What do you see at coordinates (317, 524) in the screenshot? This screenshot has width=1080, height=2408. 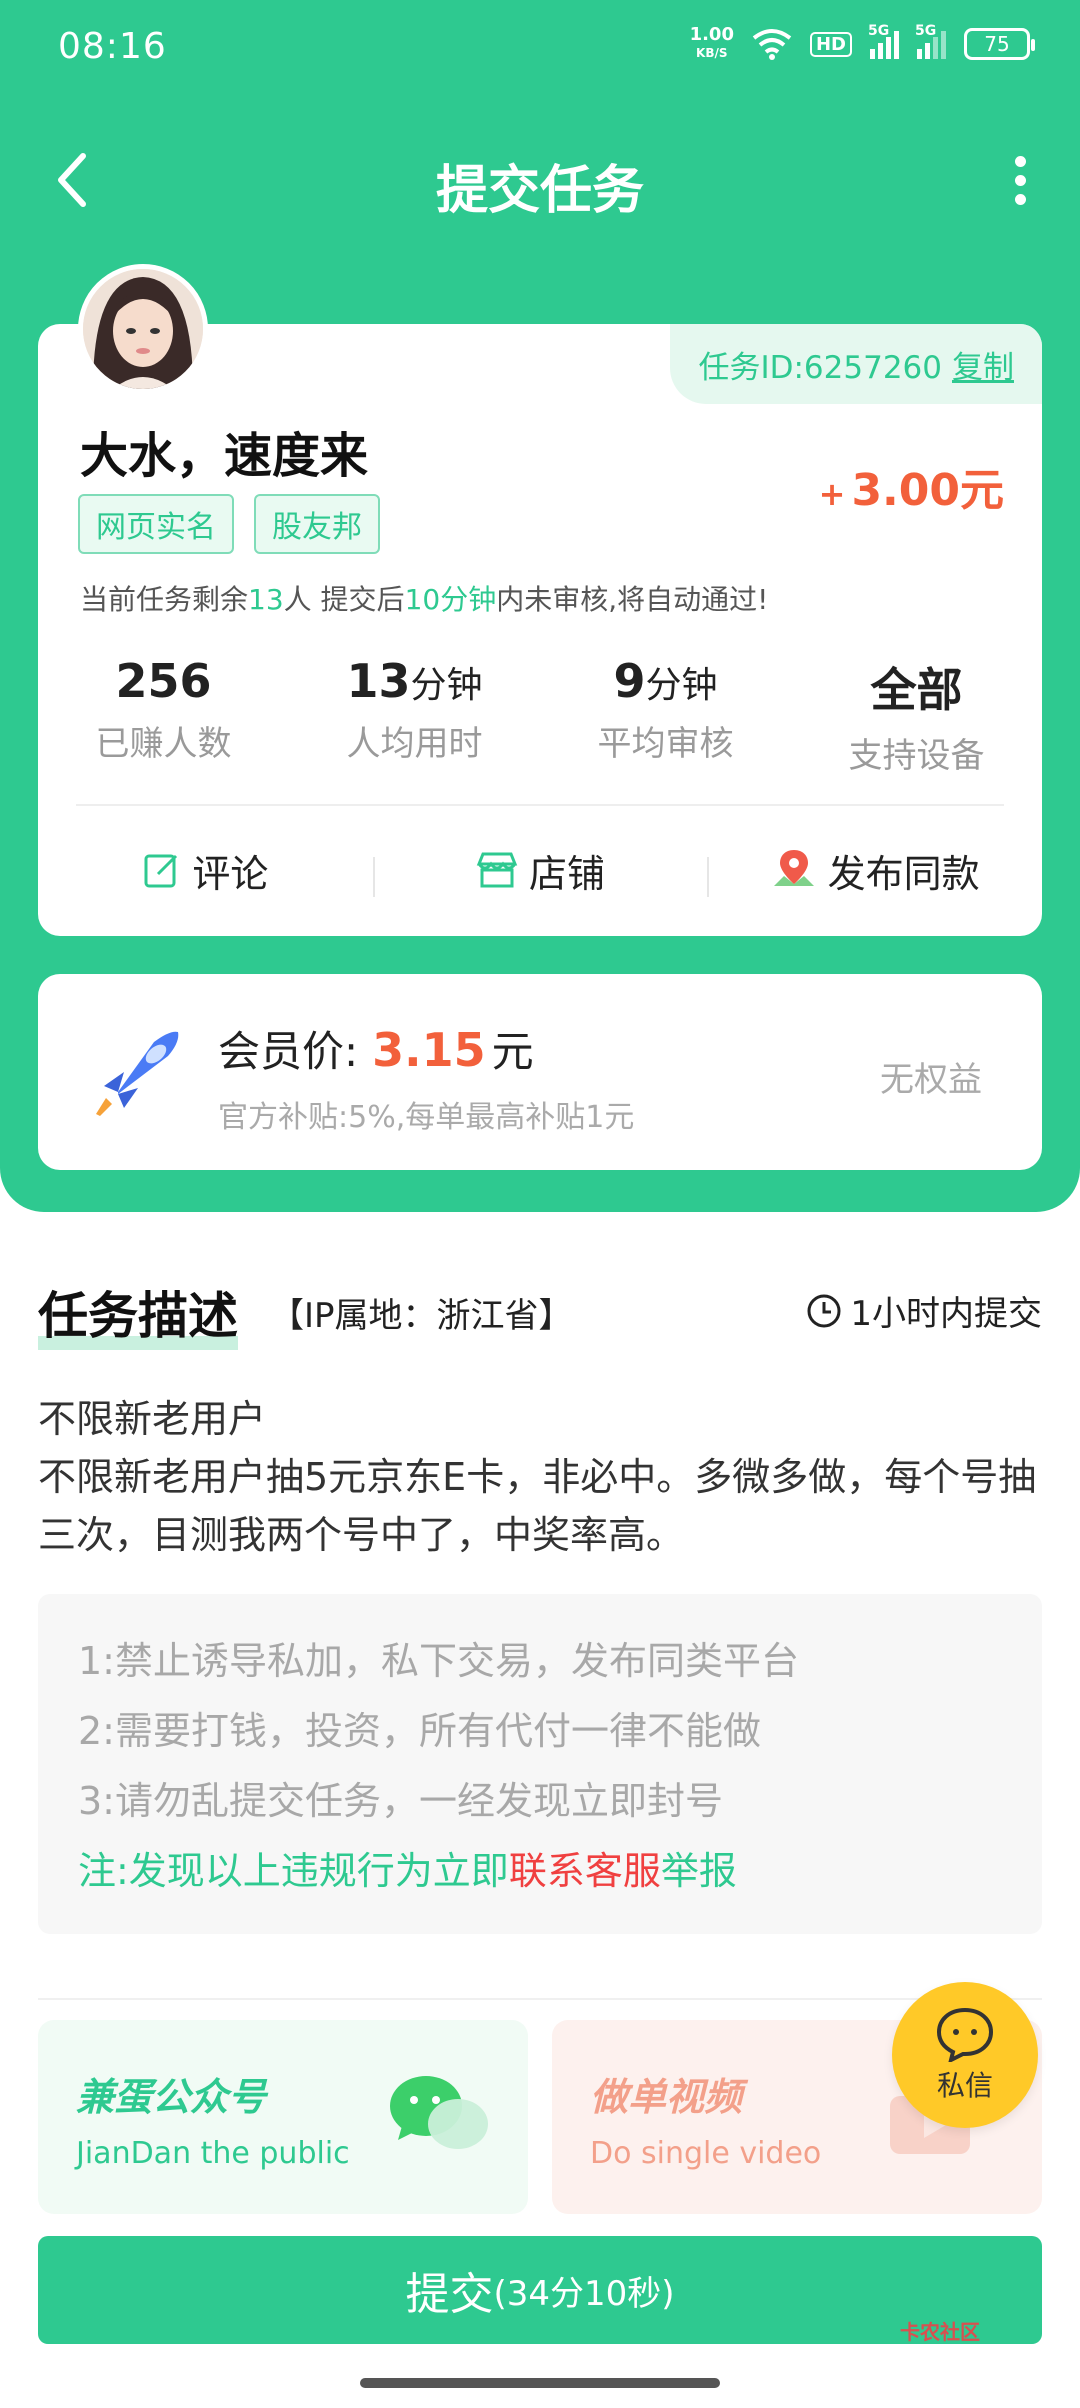 I see `tag: 股友邦` at bounding box center [317, 524].